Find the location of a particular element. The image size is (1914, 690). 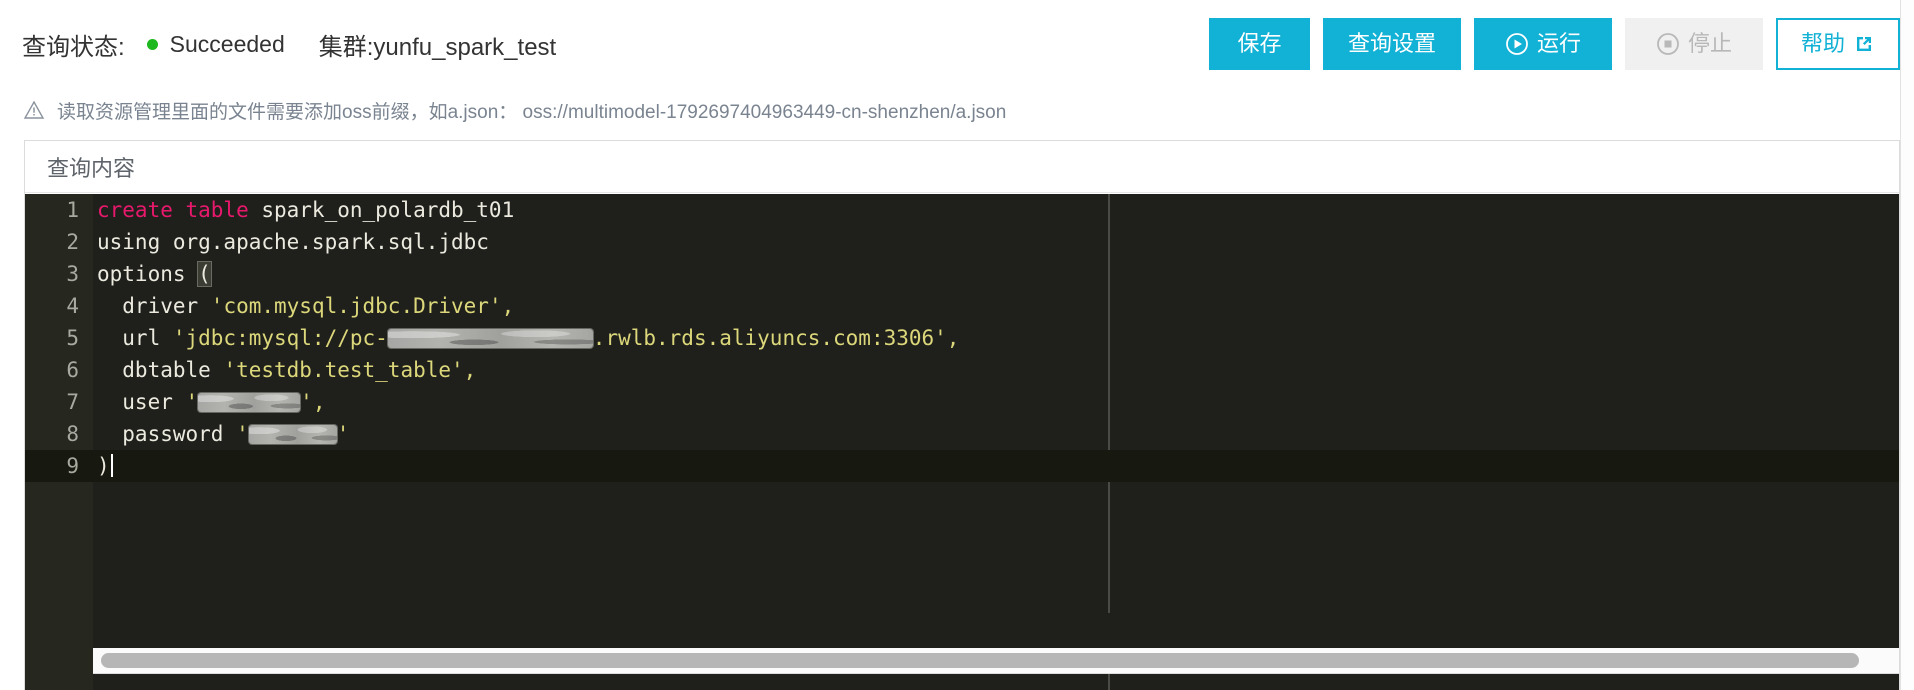

code-line: options ( is located at coordinates (996, 274).